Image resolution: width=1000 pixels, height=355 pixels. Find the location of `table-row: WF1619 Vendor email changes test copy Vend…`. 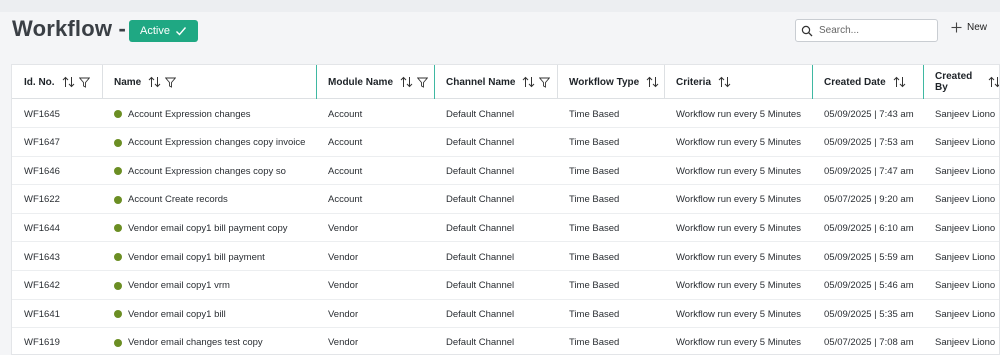

table-row: WF1619 Vendor email changes test copy Vend… is located at coordinates (505, 341).